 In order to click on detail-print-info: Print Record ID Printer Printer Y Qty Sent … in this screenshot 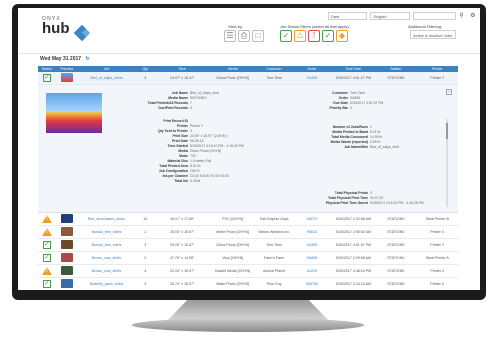, I will do `click(186, 151)`.